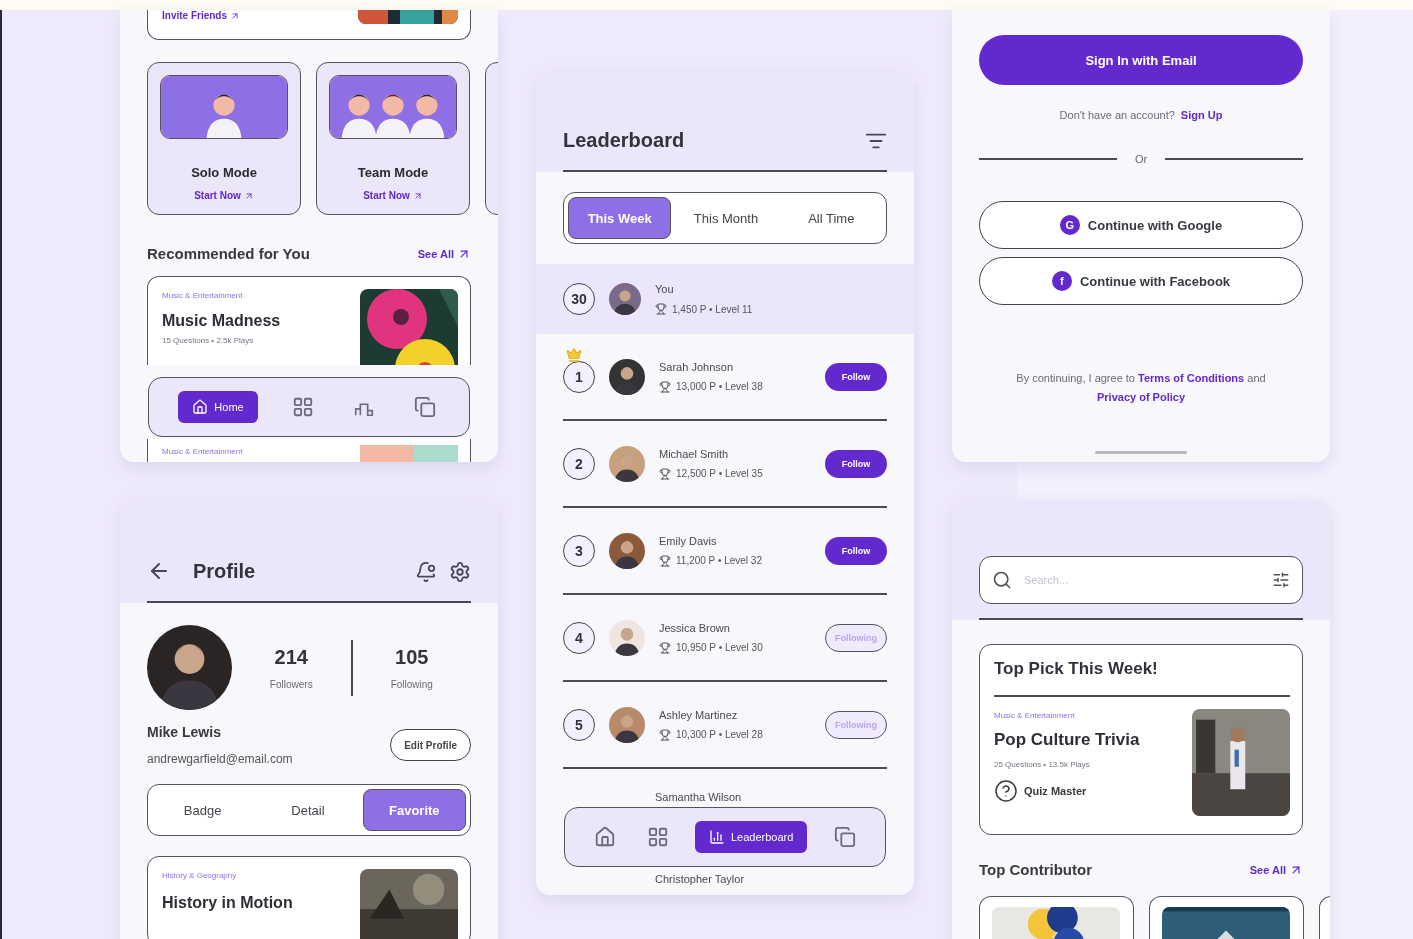 This screenshot has height=939, width=1413. What do you see at coordinates (696, 366) in the screenshot?
I see `player-name: Sarah Johnson` at bounding box center [696, 366].